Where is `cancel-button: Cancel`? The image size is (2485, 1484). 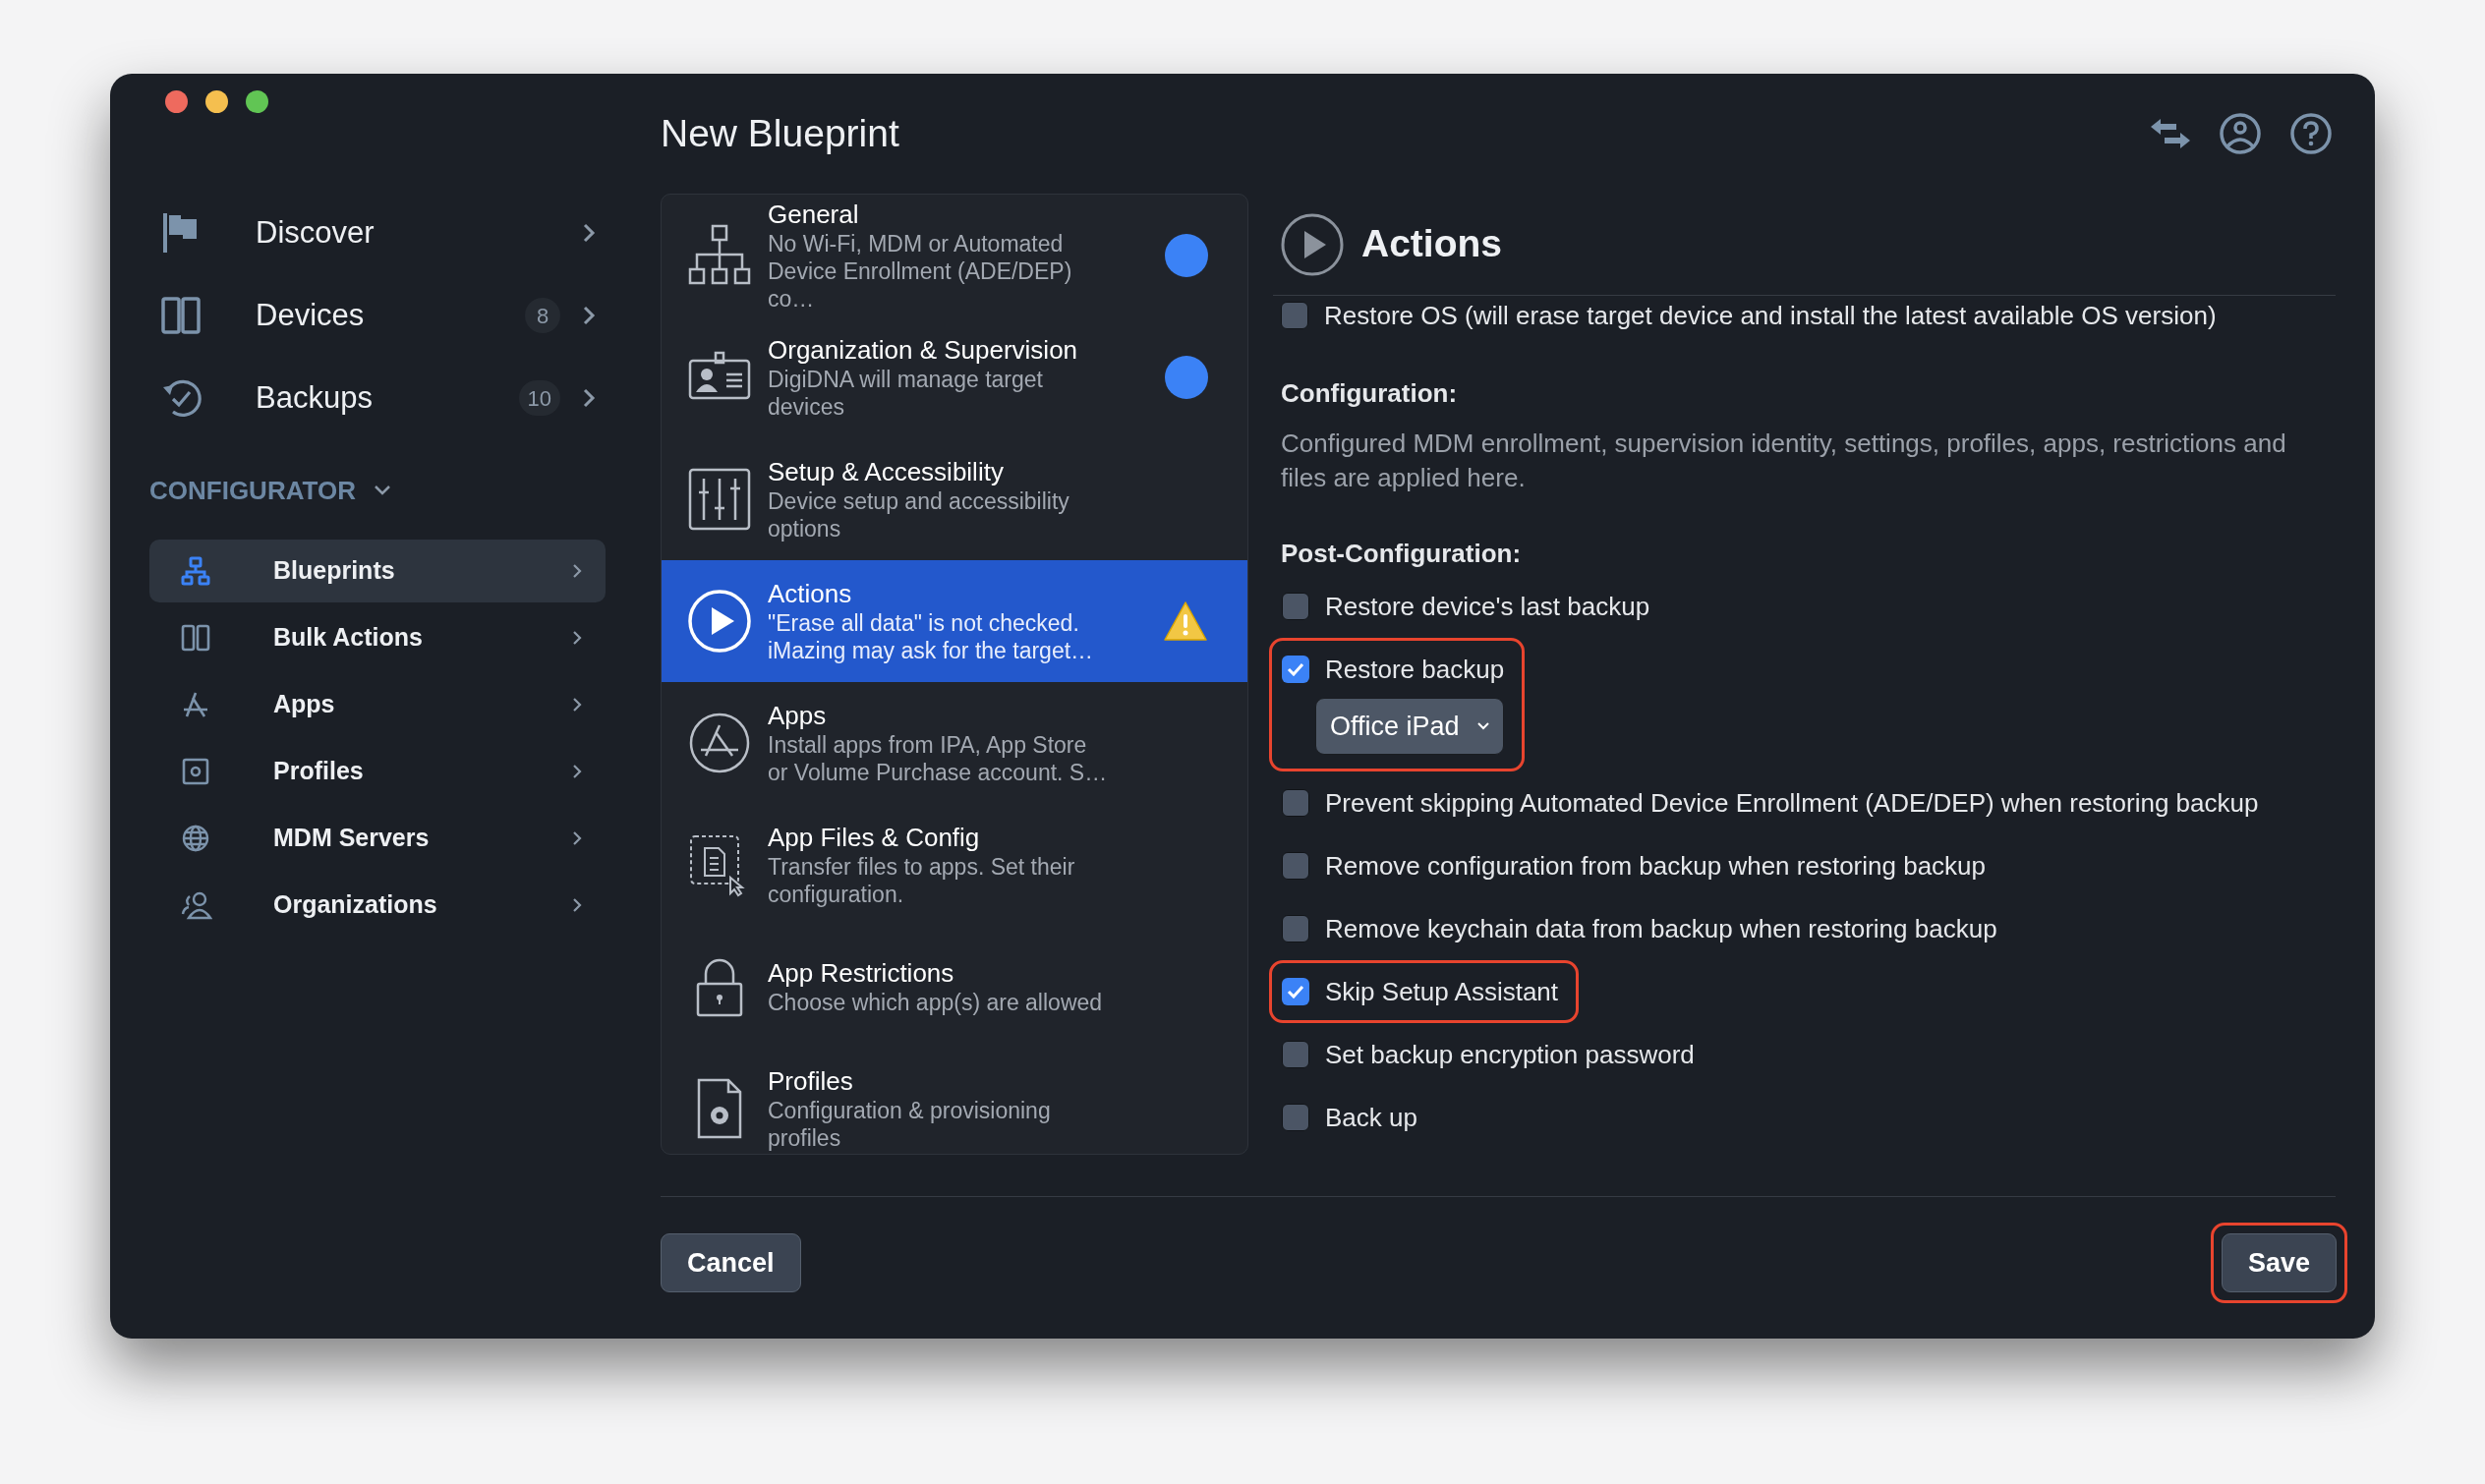 cancel-button: Cancel is located at coordinates (731, 1262).